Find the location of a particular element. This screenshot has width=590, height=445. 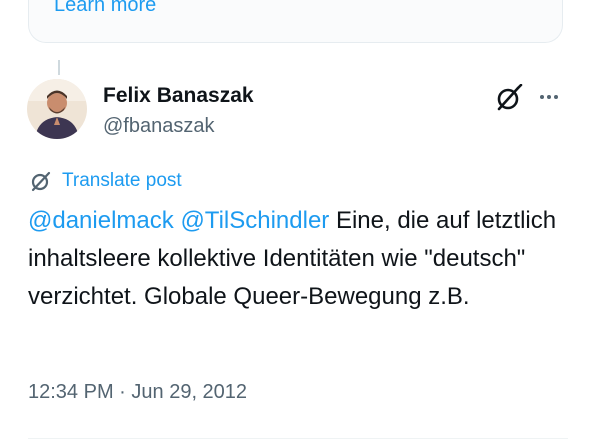

author-handle: @fbanaszak is located at coordinates (158, 126).